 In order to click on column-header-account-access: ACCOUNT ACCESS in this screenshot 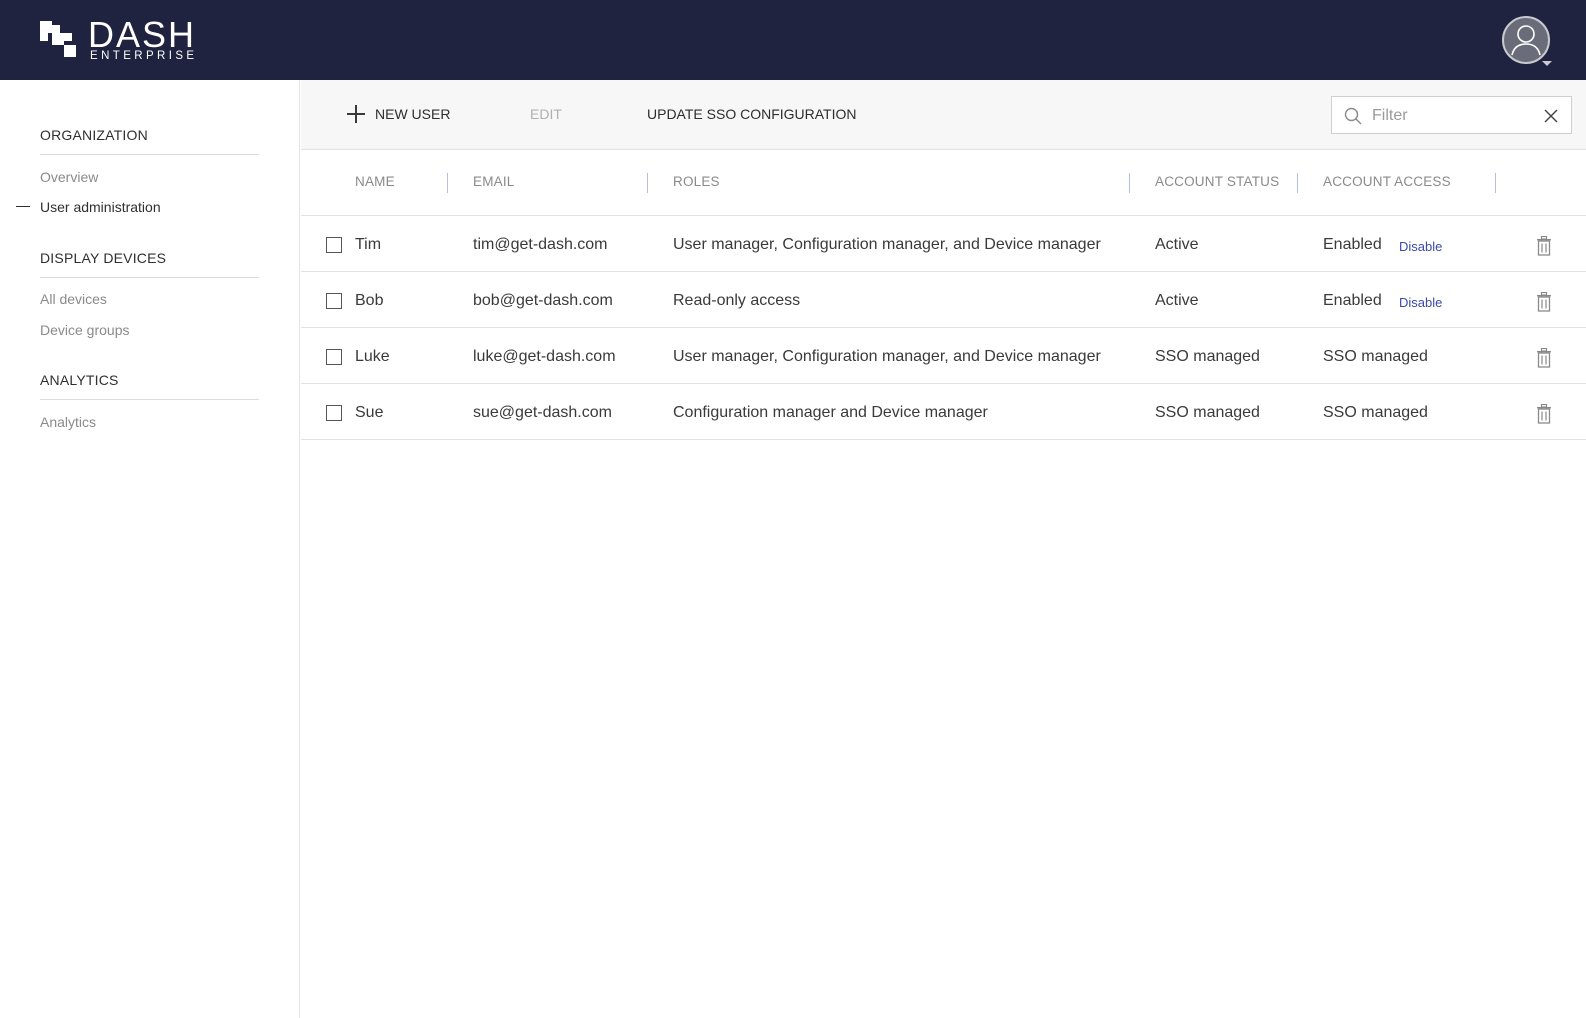, I will do `click(1387, 181)`.